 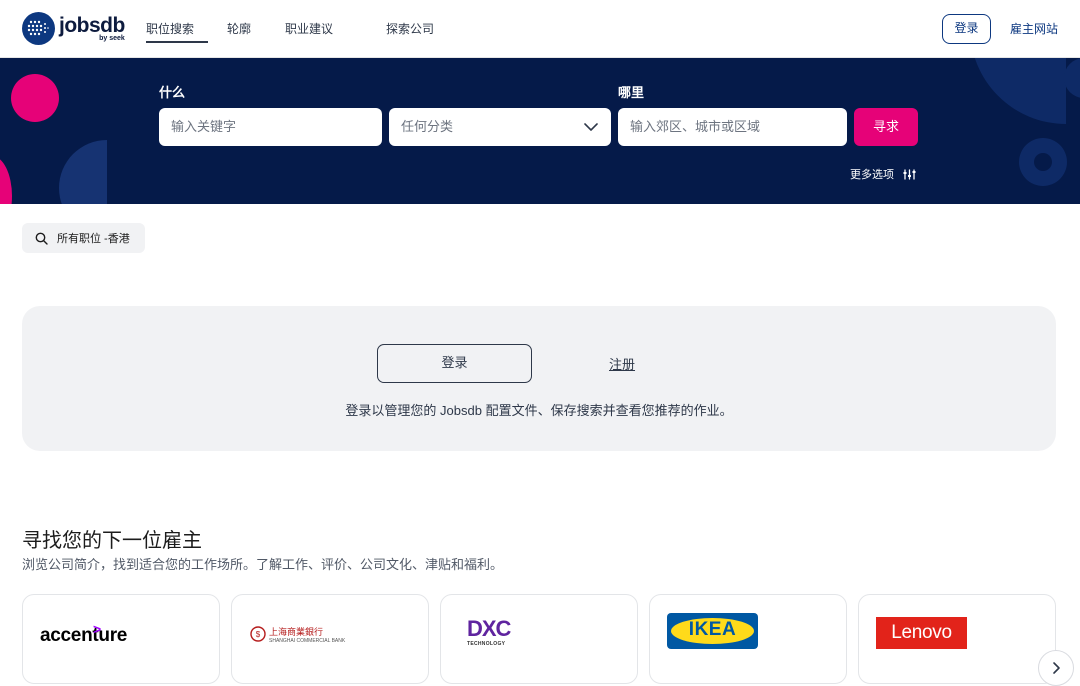 What do you see at coordinates (1072, 78) in the screenshot?
I see `decorative-circle-right` at bounding box center [1072, 78].